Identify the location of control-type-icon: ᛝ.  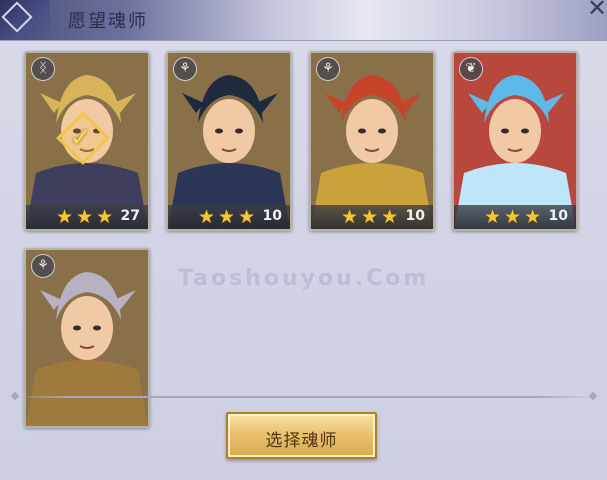
(43, 69).